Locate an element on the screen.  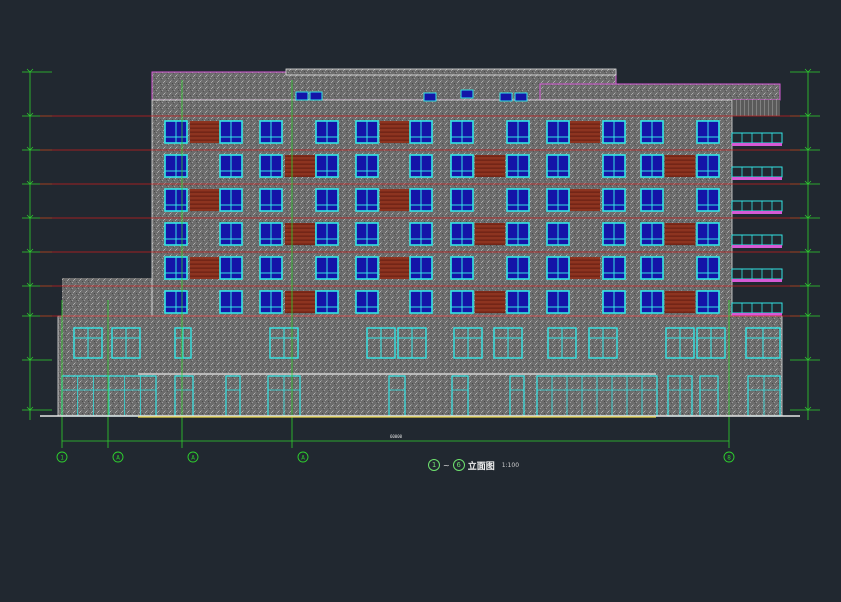
title-axis-start: 1 is located at coordinates (434, 465).